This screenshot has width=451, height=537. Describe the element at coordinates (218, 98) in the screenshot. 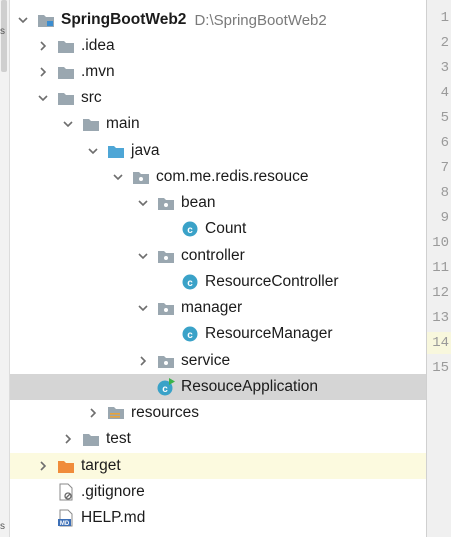

I see `tree-item-src: src` at that location.